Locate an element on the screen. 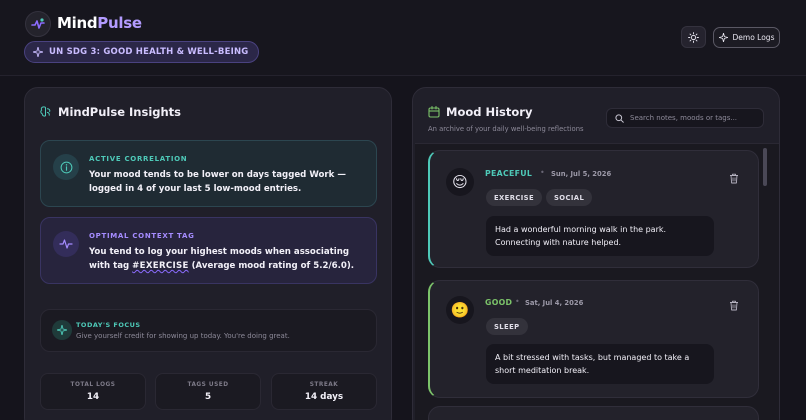 This screenshot has width=806, height=420. scrollbar-thumb is located at coordinates (765, 167).